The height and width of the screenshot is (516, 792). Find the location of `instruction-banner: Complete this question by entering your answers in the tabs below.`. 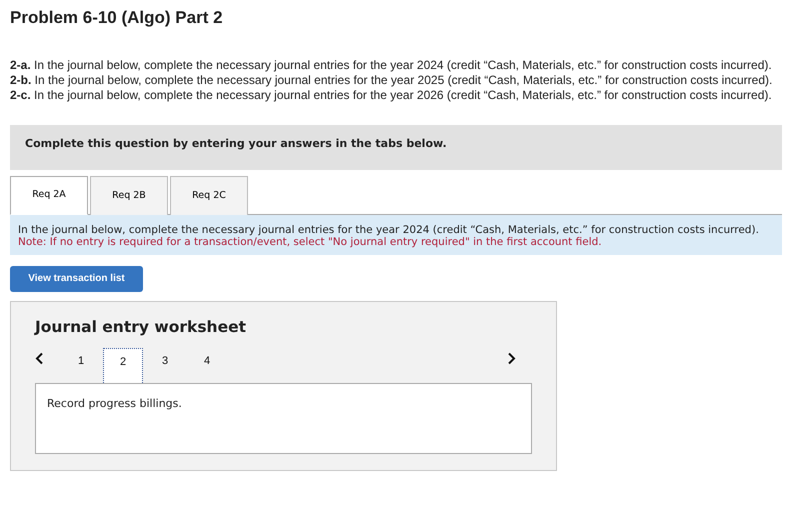

instruction-banner: Complete this question by entering your answers in the tabs below. is located at coordinates (396, 147).